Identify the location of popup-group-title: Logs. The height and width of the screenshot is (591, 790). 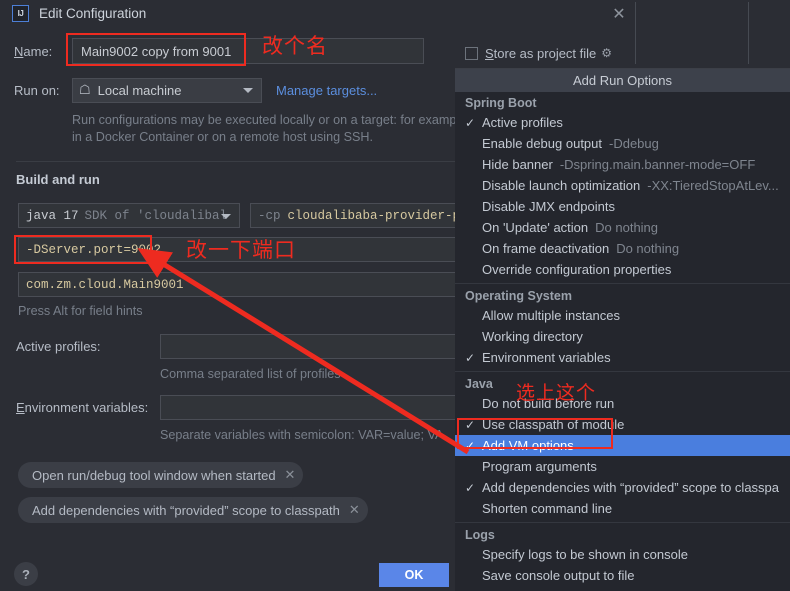
(622, 533).